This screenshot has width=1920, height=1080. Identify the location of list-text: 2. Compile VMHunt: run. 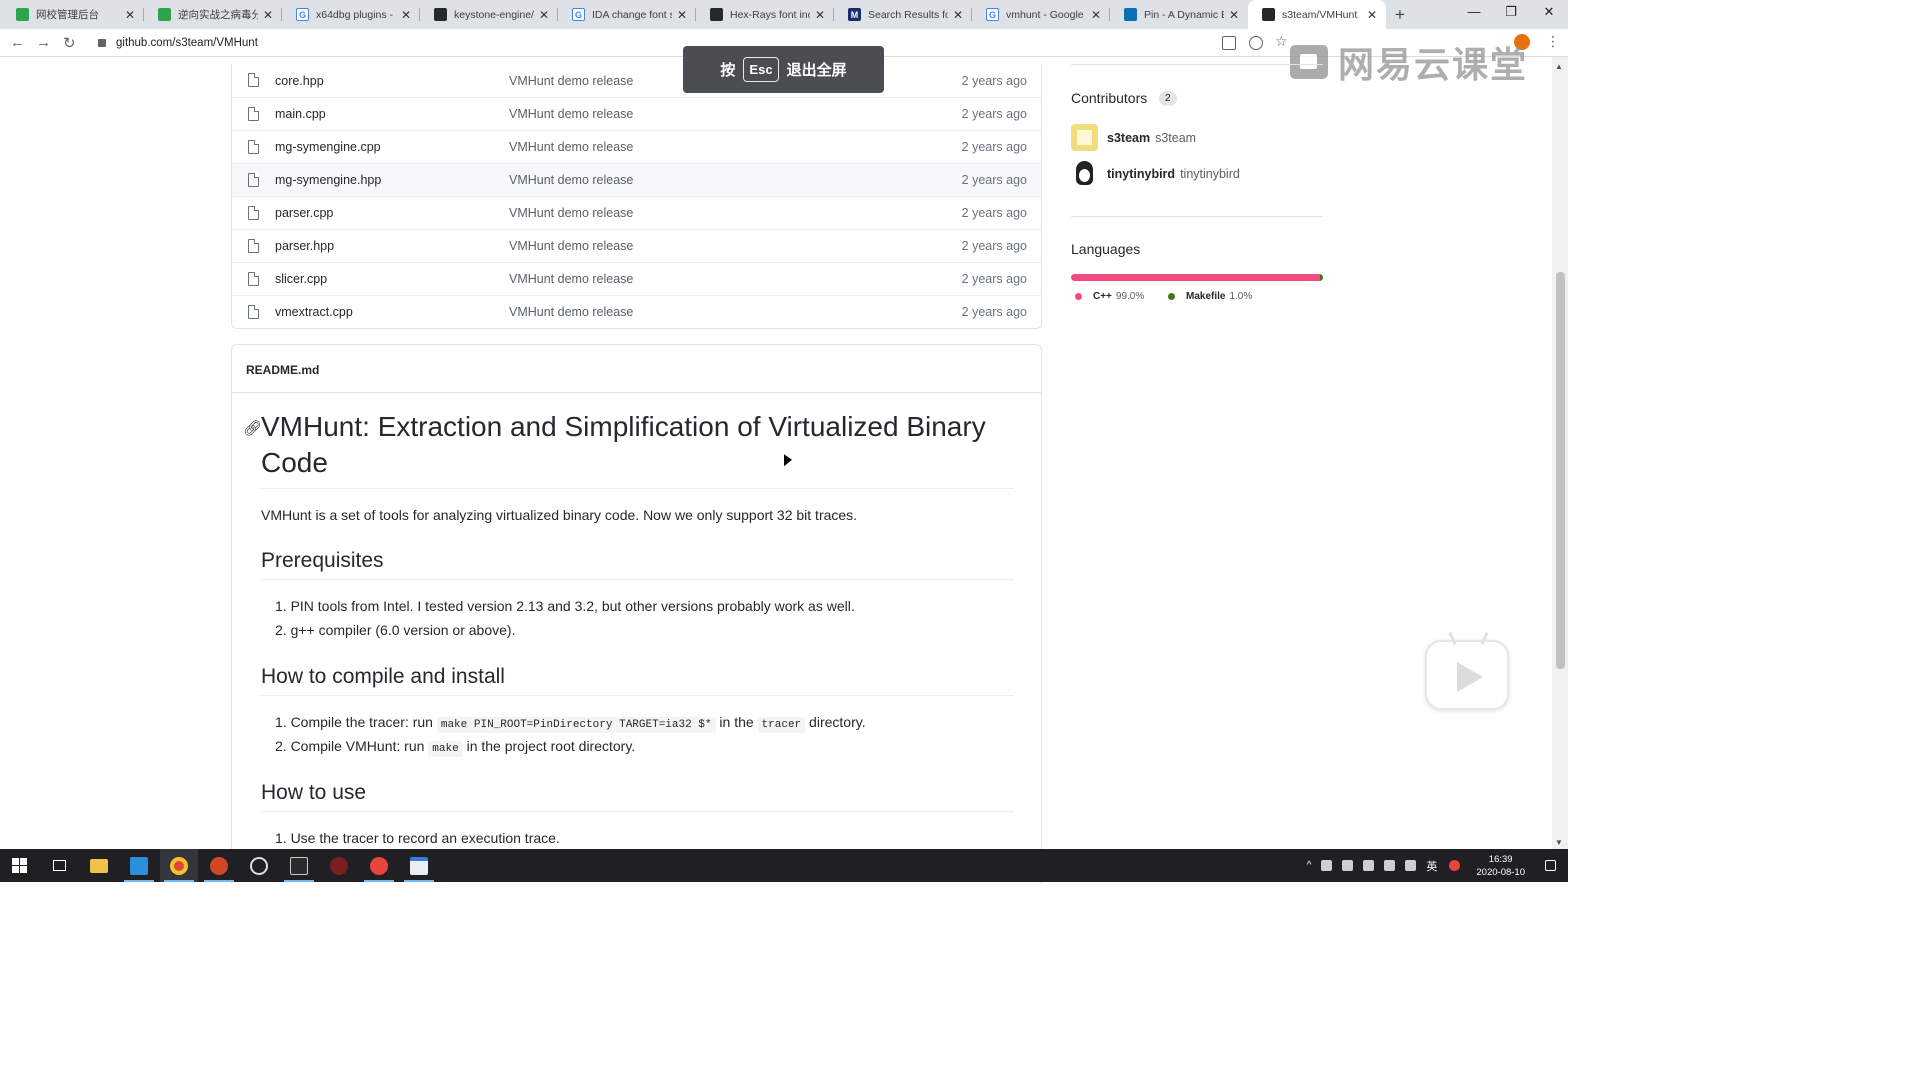
(352, 746).